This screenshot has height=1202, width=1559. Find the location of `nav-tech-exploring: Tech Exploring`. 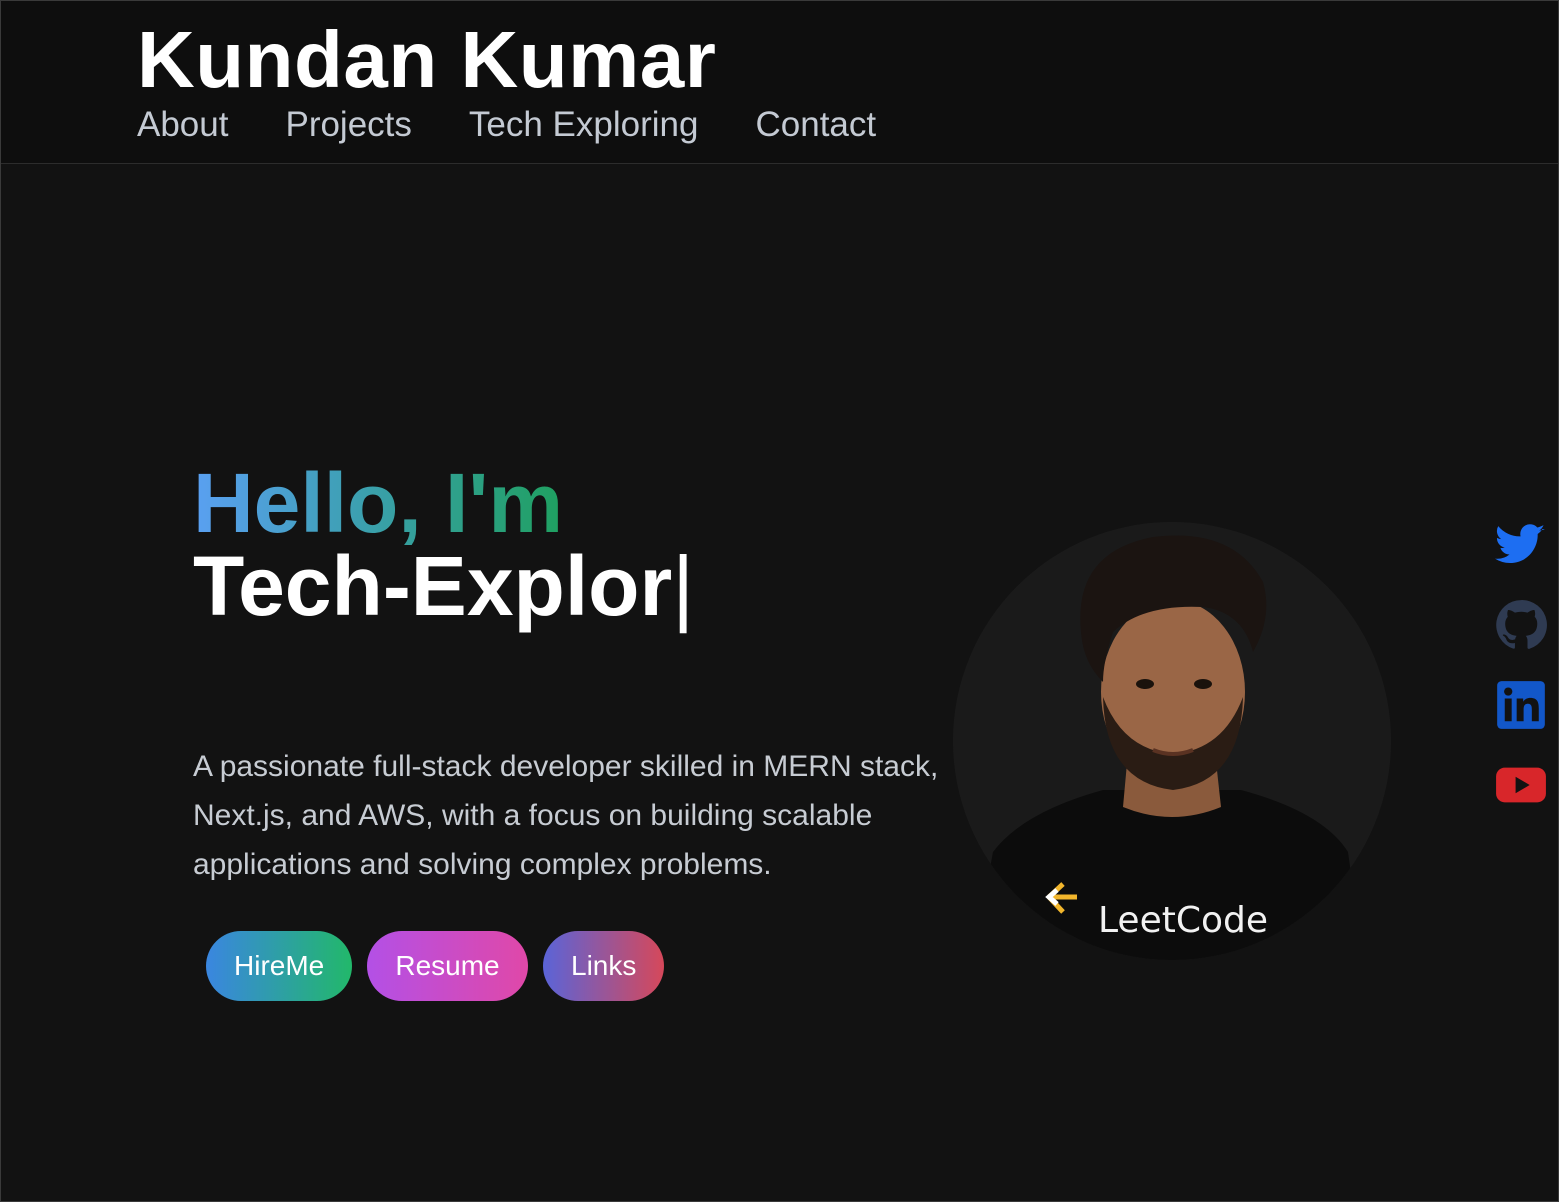

nav-tech-exploring: Tech Exploring is located at coordinates (584, 125).